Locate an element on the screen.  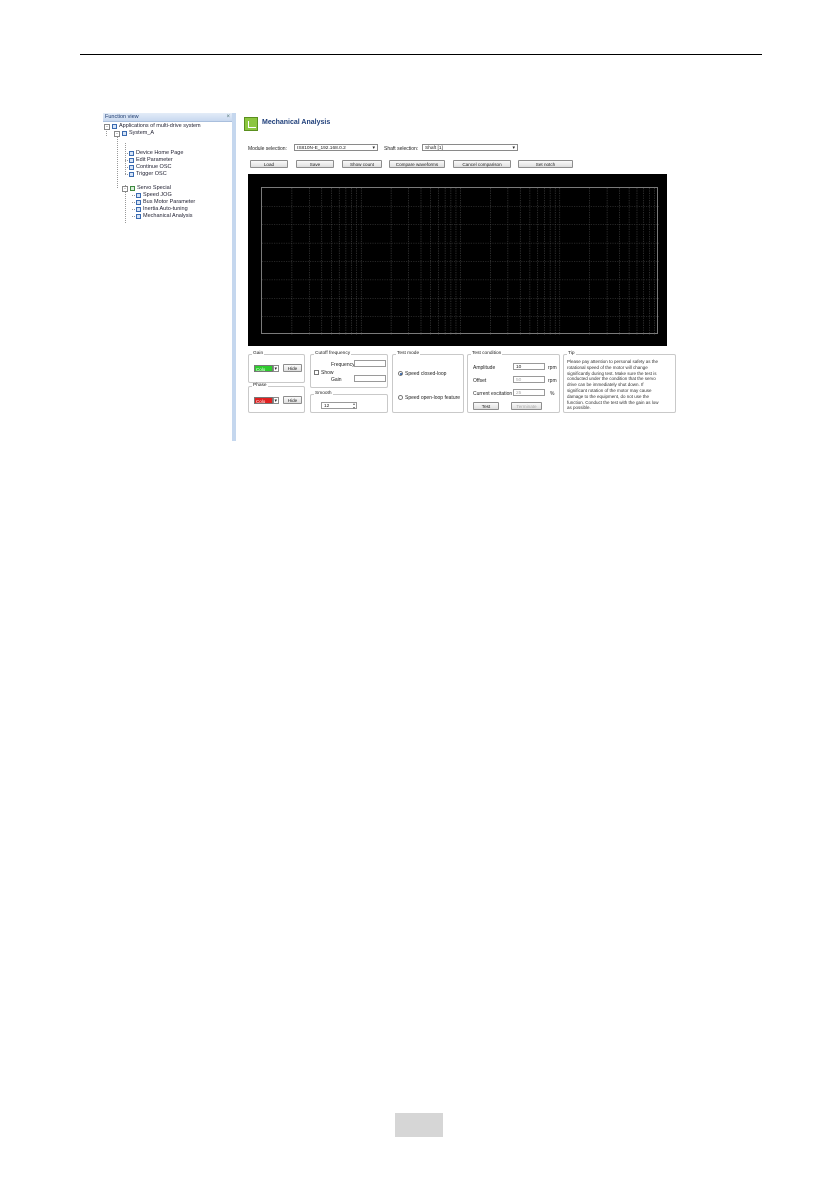
page-title: Mechanical Analysis is located at coordinates (296, 122).